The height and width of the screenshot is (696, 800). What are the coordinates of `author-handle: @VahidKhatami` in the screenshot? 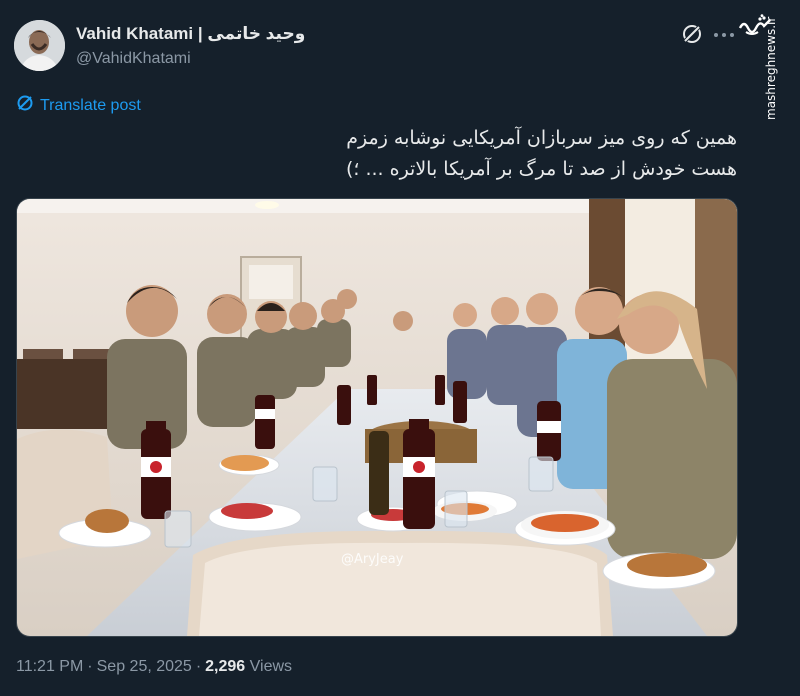 It's located at (133, 59).